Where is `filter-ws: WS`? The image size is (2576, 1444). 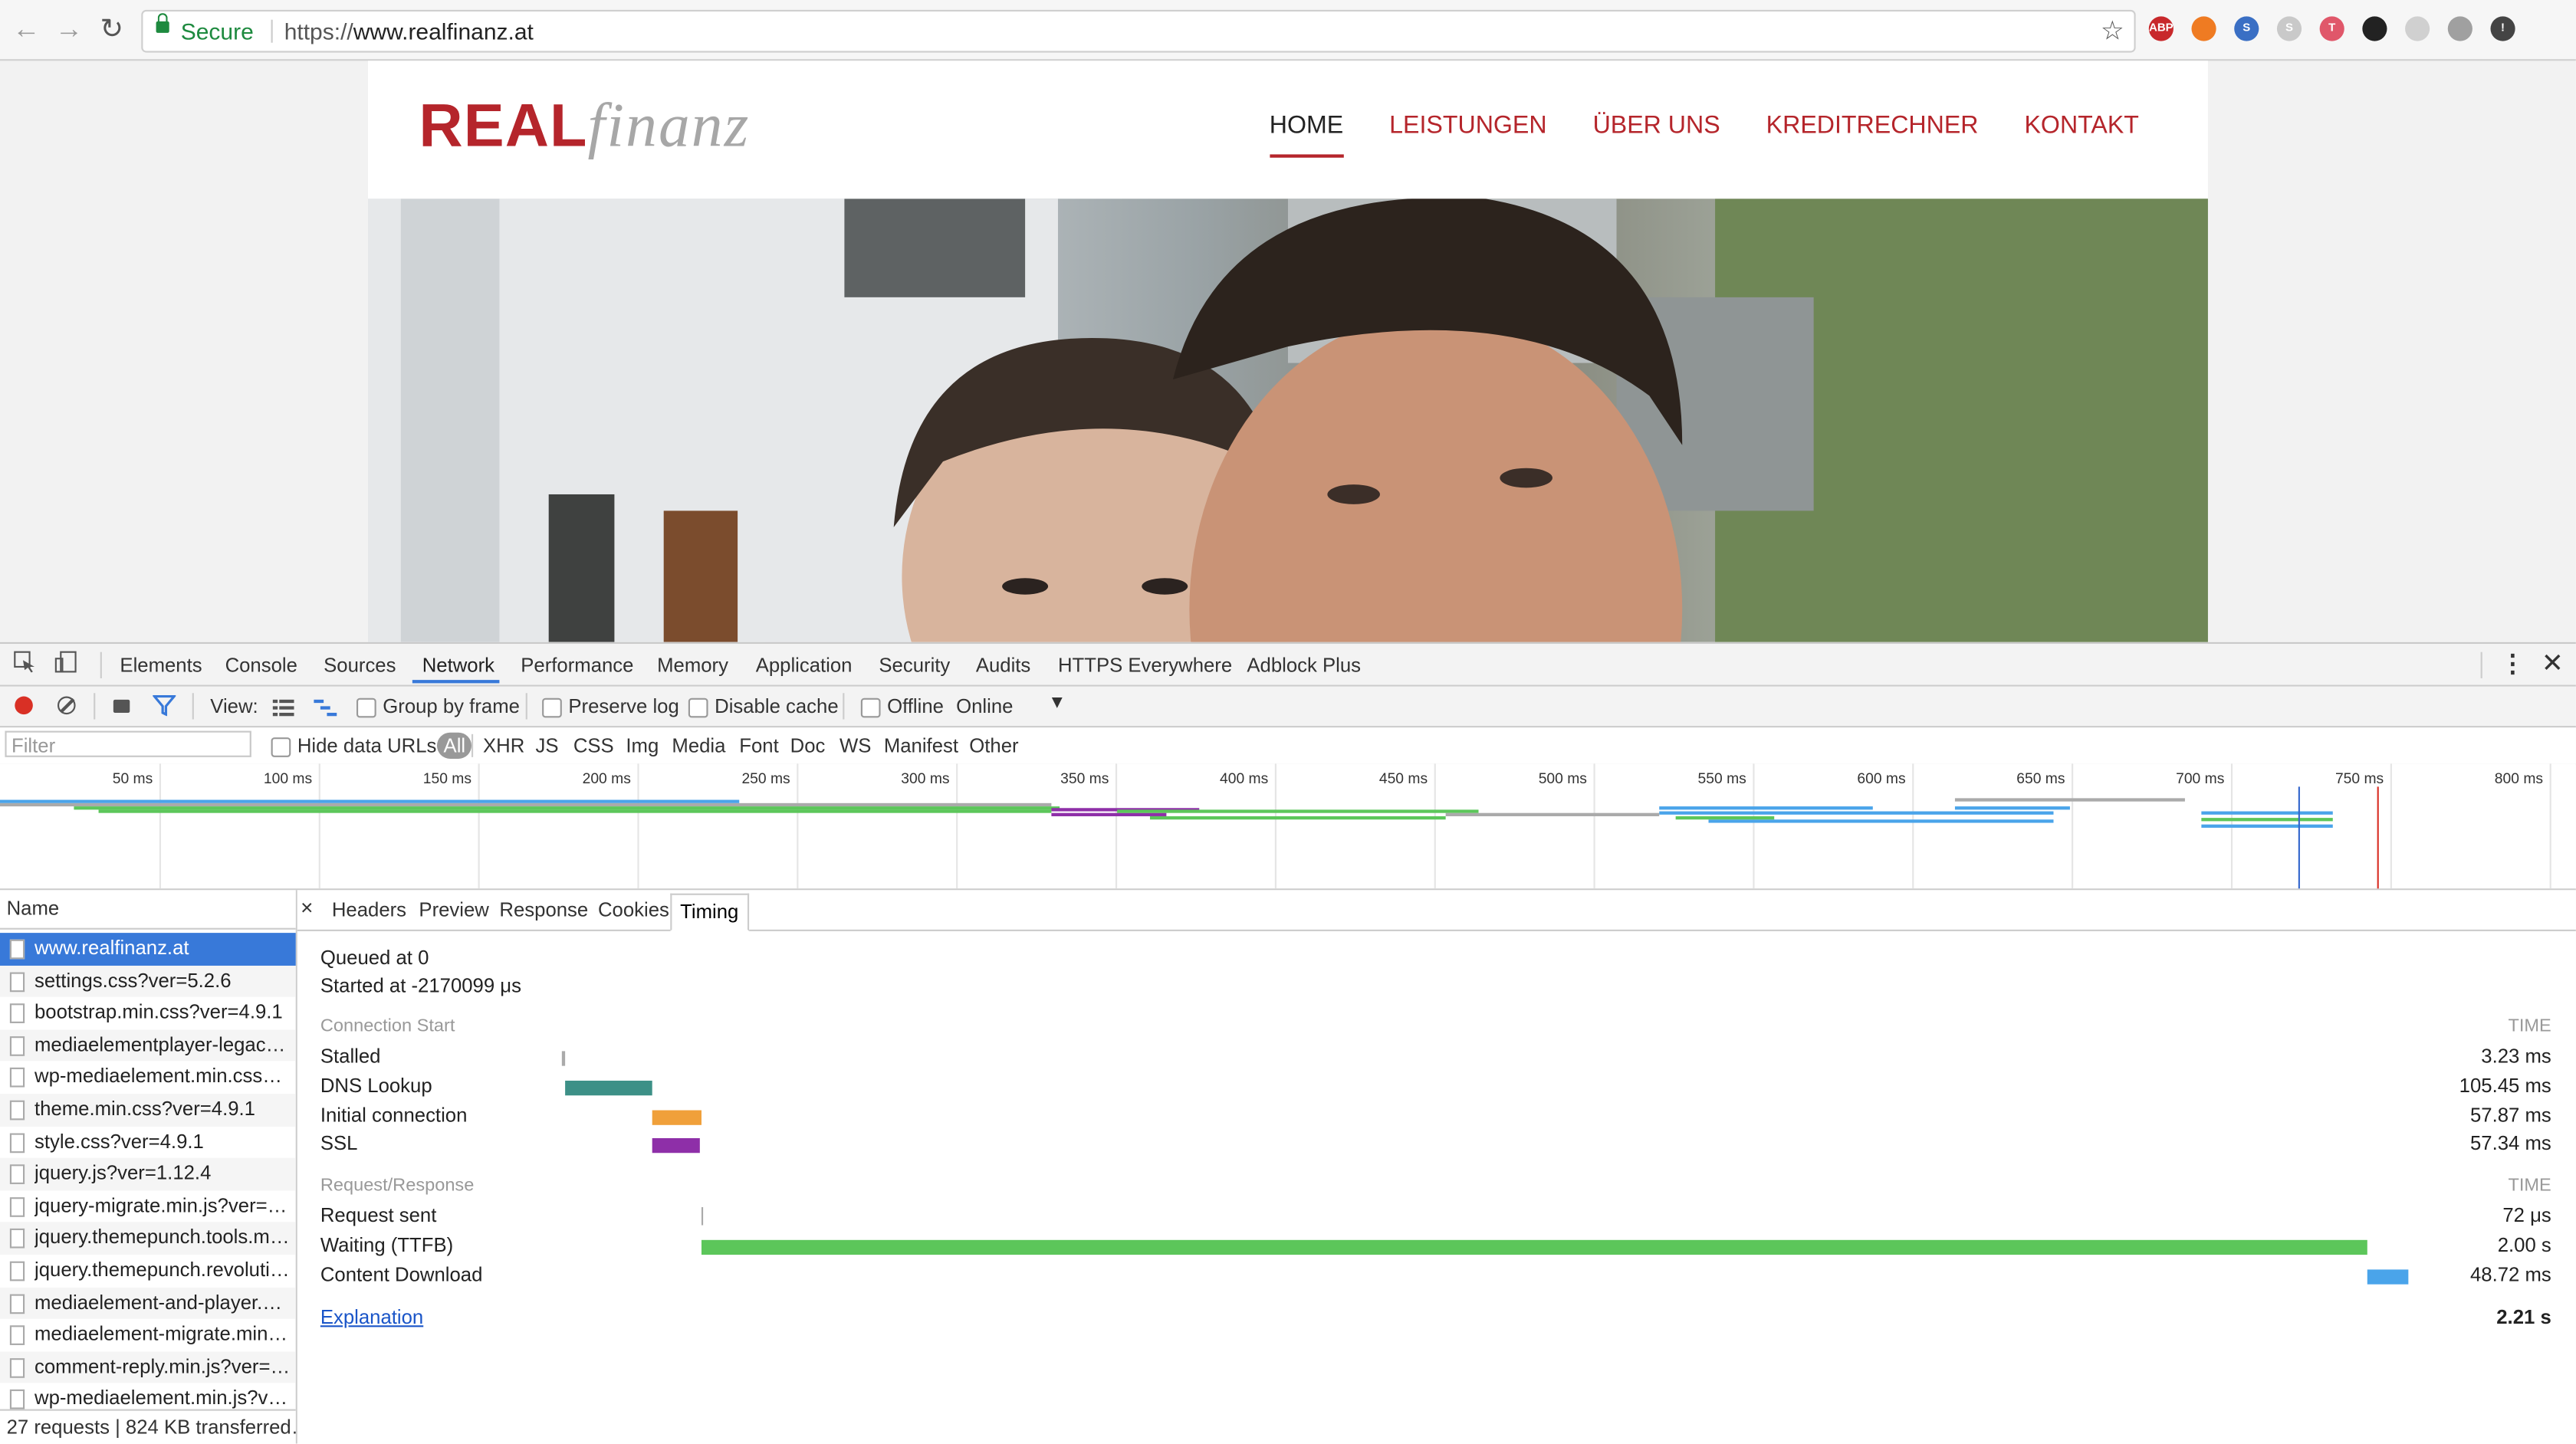 filter-ws: WS is located at coordinates (855, 745).